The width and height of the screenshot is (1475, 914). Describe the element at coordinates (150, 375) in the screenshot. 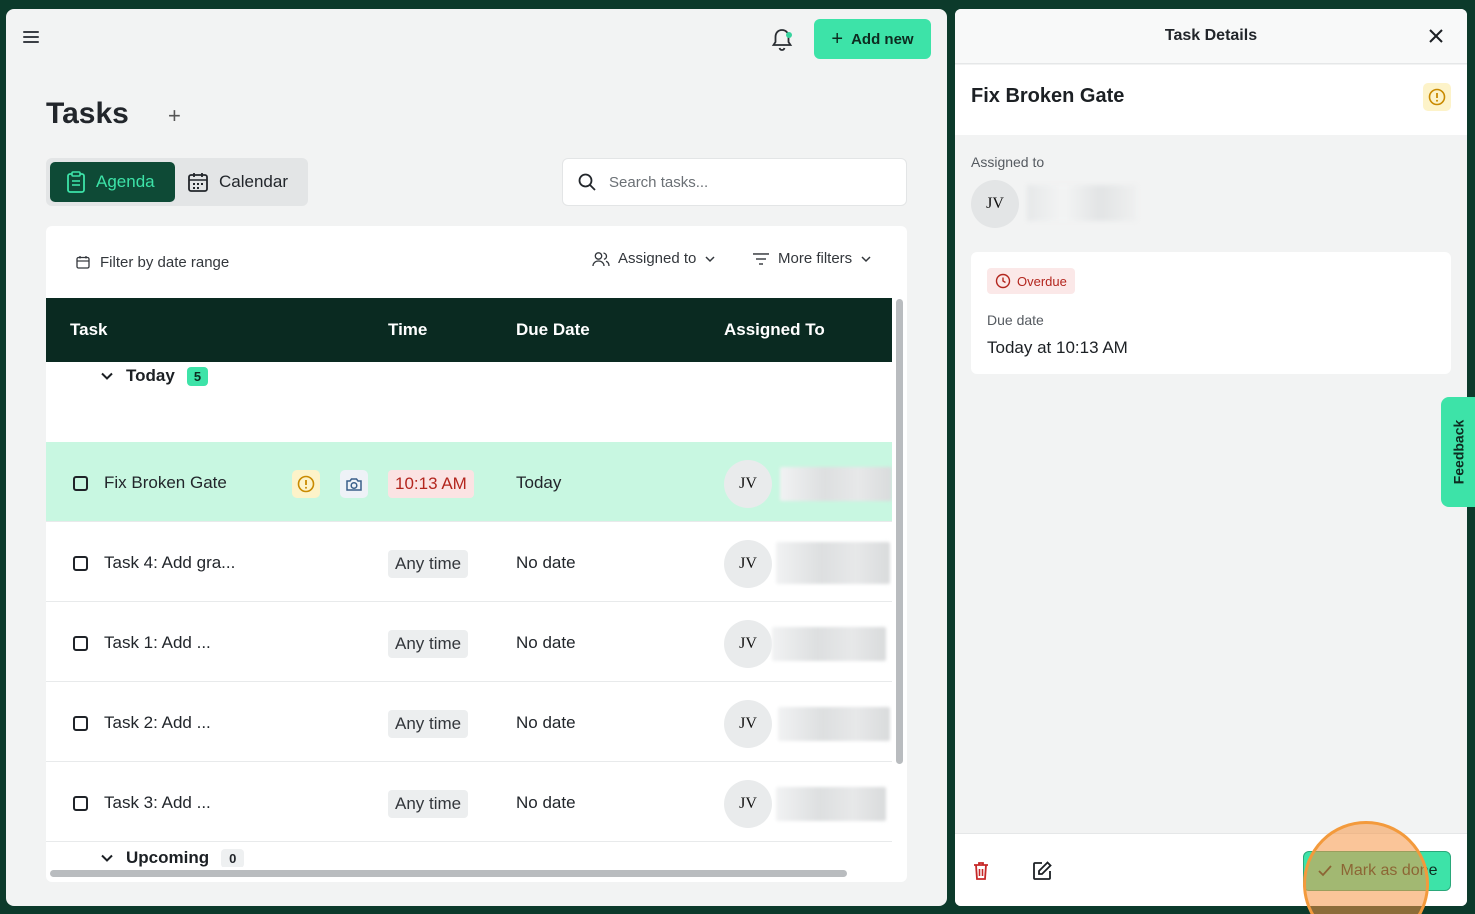

I see `group-label: Today` at that location.